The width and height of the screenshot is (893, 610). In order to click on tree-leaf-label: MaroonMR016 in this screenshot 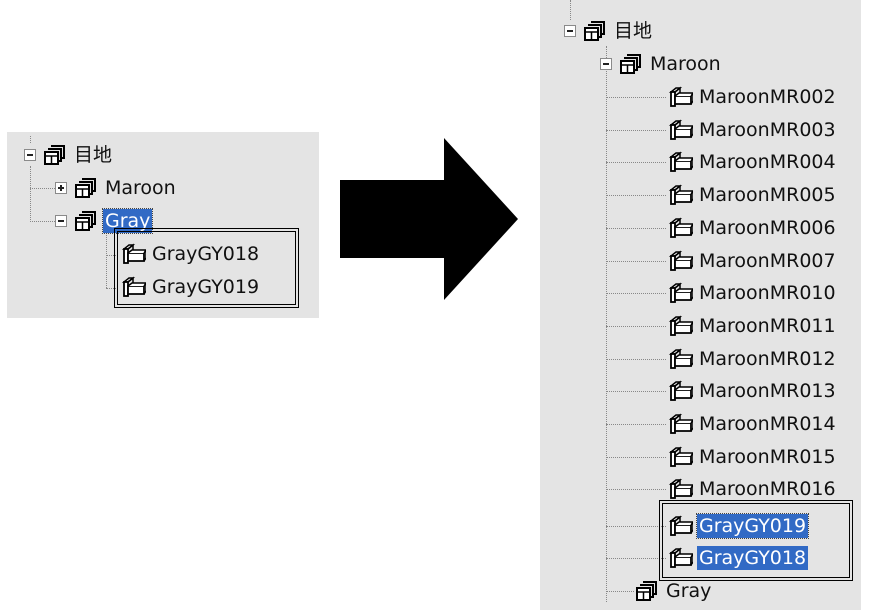, I will do `click(767, 489)`.